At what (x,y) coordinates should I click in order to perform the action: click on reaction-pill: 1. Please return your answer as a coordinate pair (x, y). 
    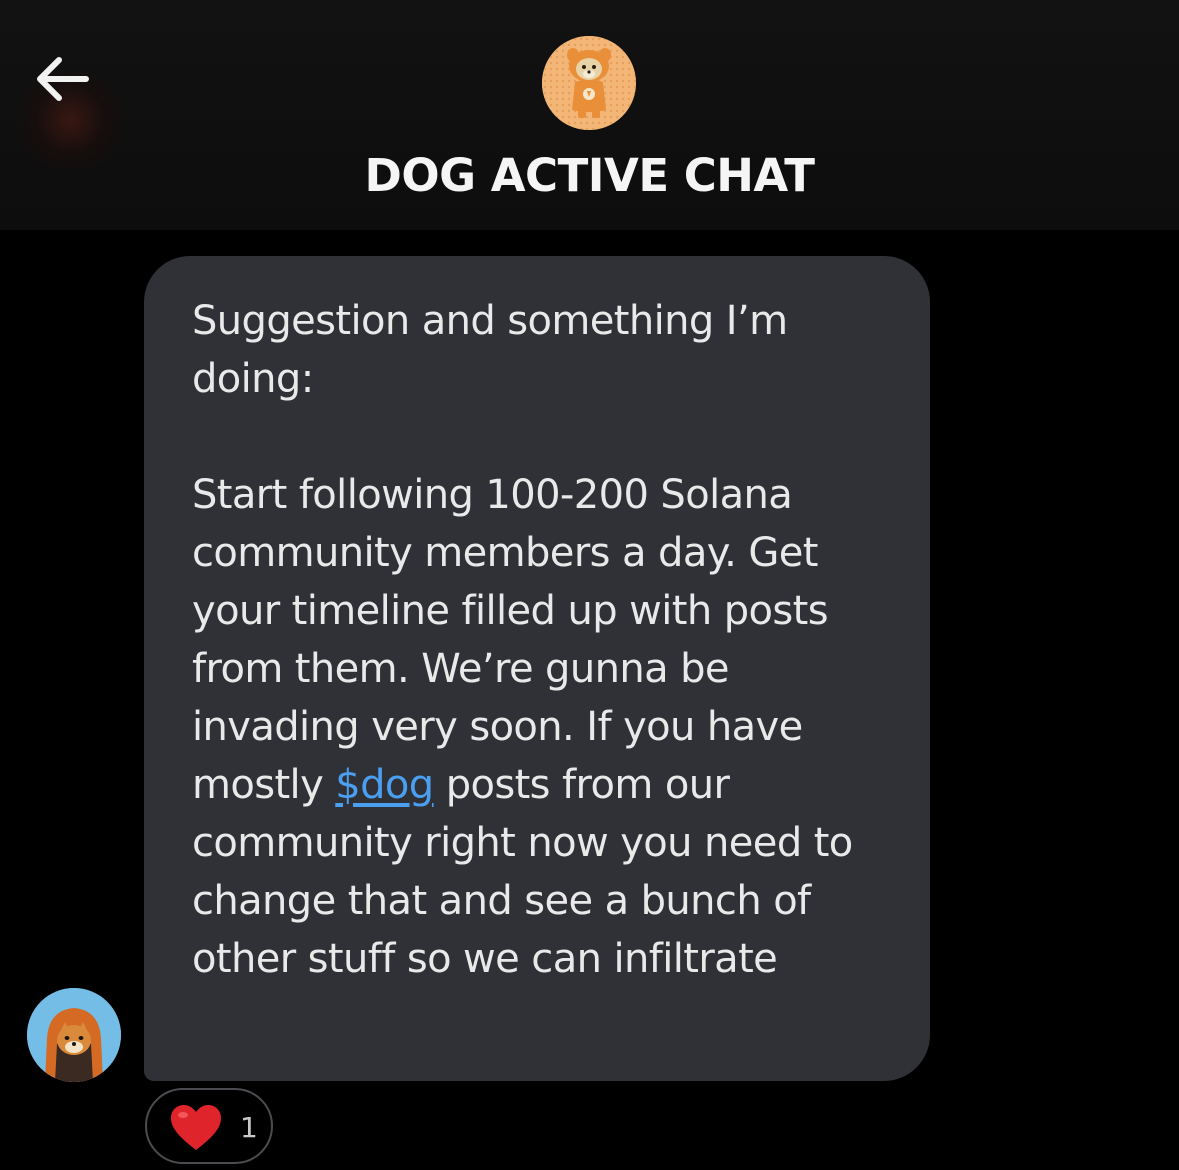
    Looking at the image, I should click on (209, 1126).